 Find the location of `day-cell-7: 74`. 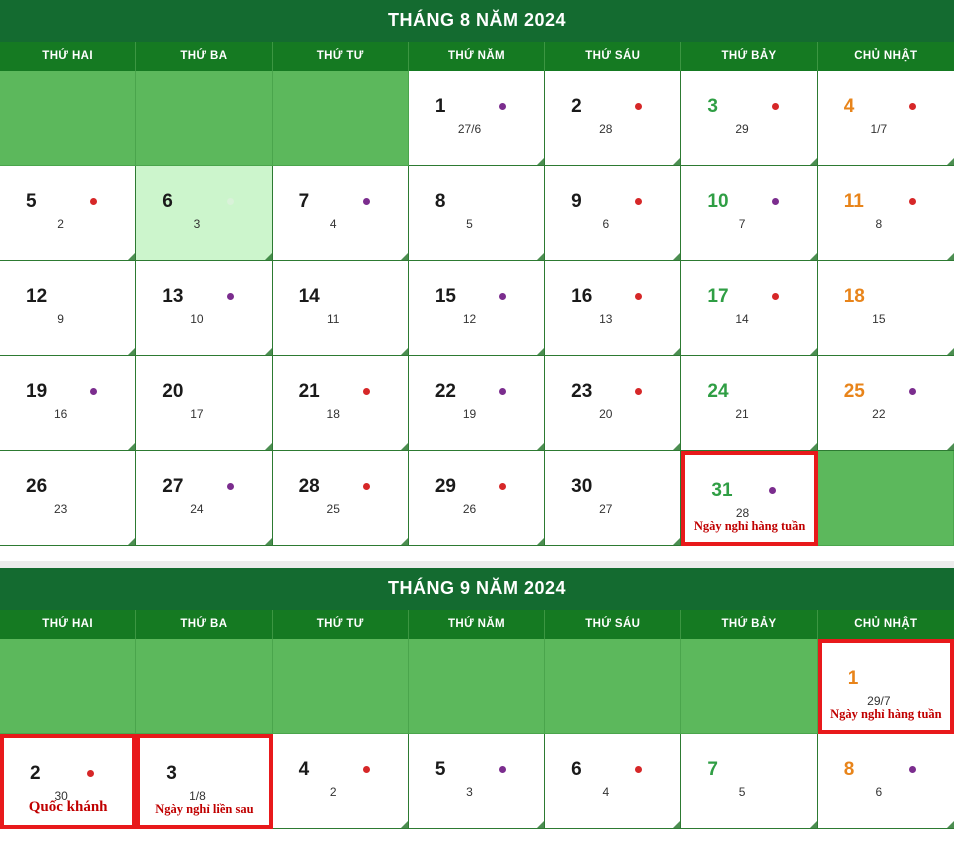

day-cell-7: 74 is located at coordinates (340, 213).